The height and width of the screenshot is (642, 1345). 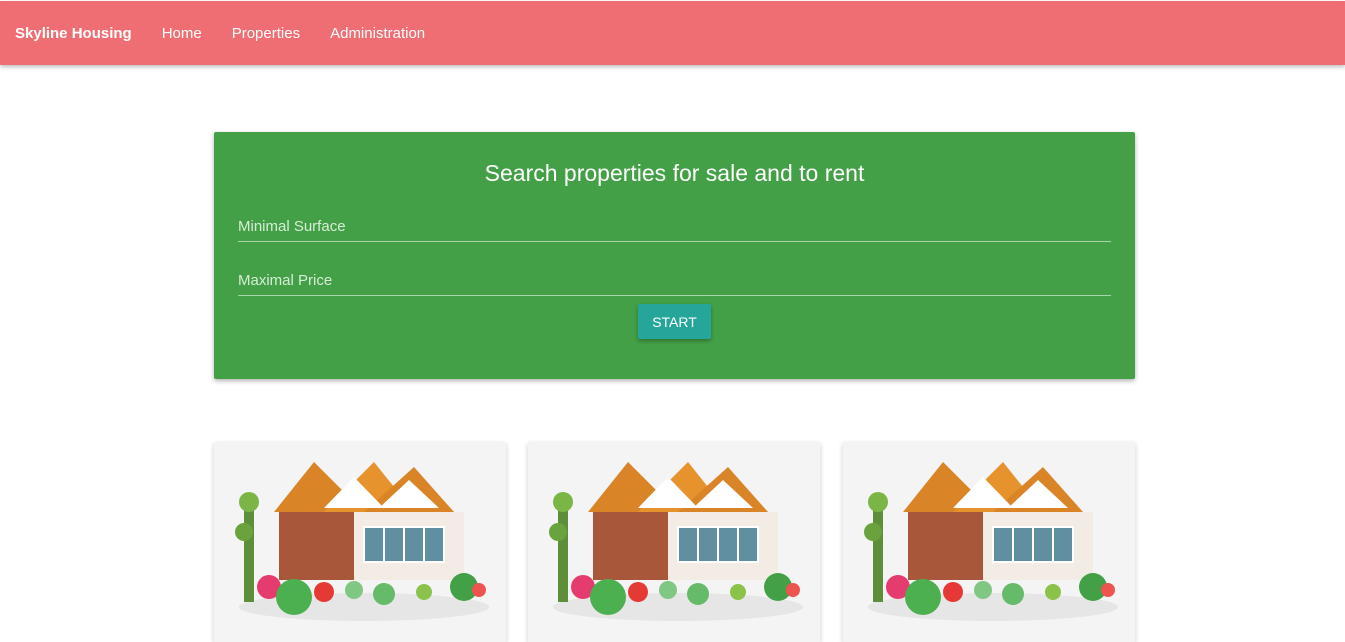 What do you see at coordinates (266, 33) in the screenshot?
I see `nav-link-properties: Properties` at bounding box center [266, 33].